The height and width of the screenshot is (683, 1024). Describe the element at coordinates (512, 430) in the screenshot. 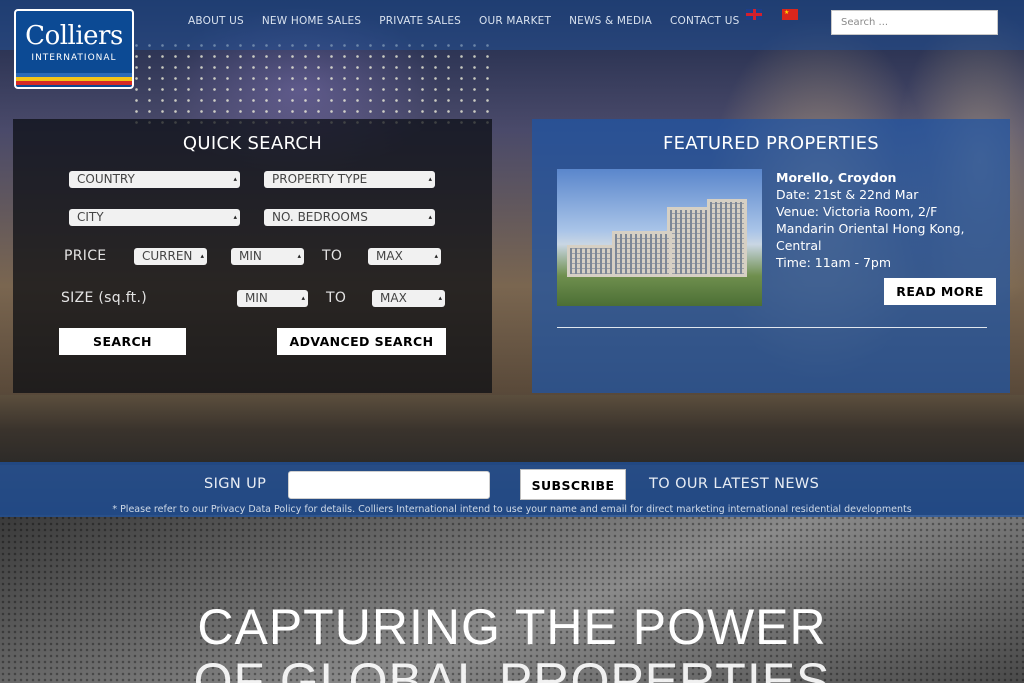

I see `background-street` at that location.